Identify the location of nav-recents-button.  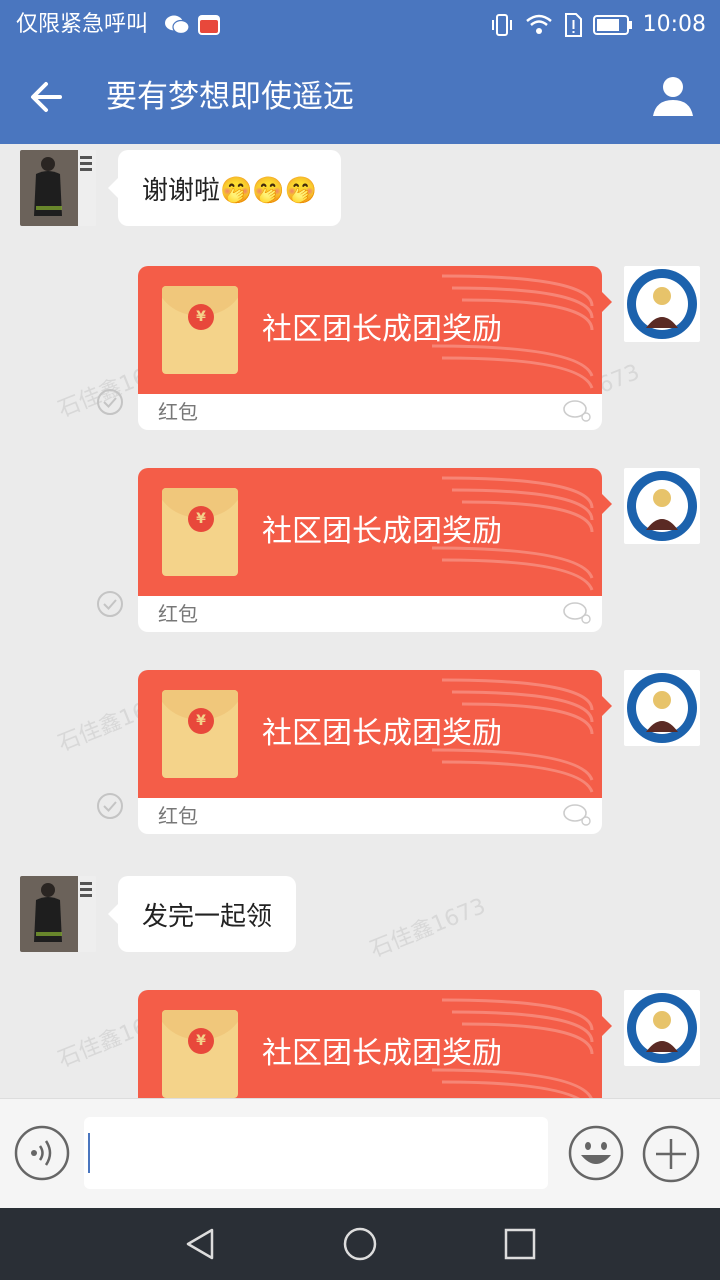
(520, 1244).